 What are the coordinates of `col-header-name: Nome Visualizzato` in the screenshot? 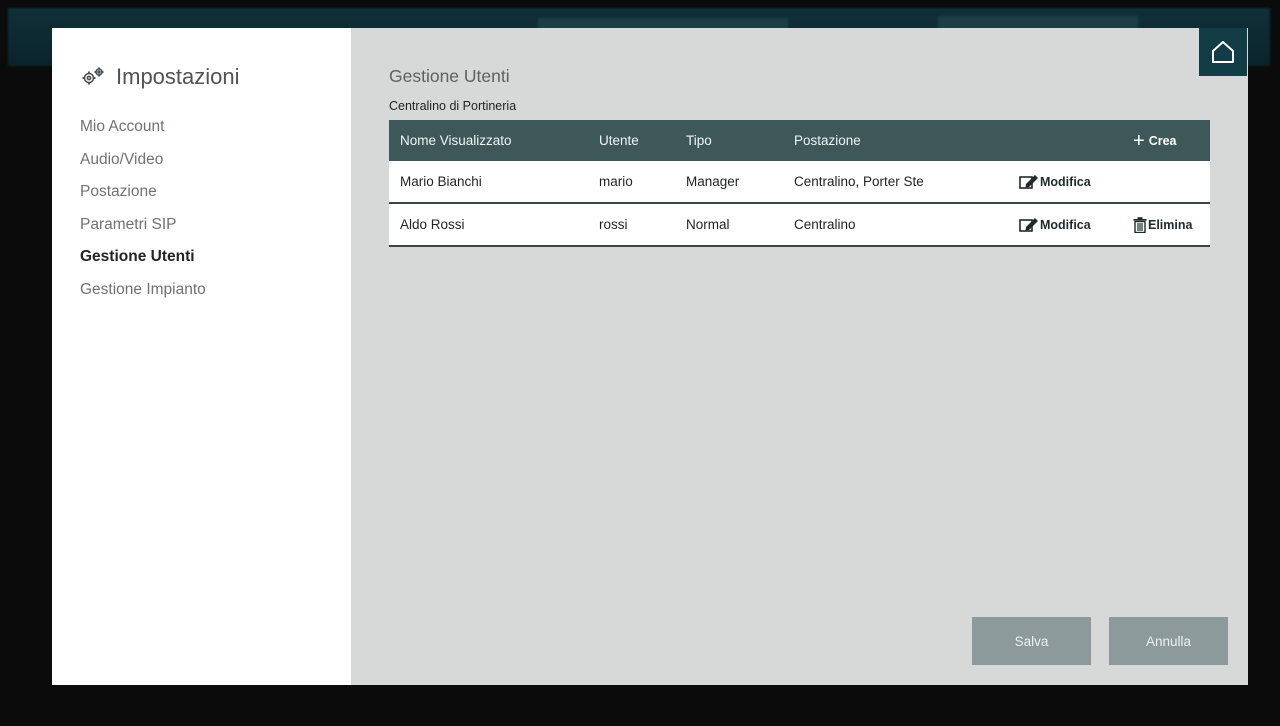 It's located at (456, 140).